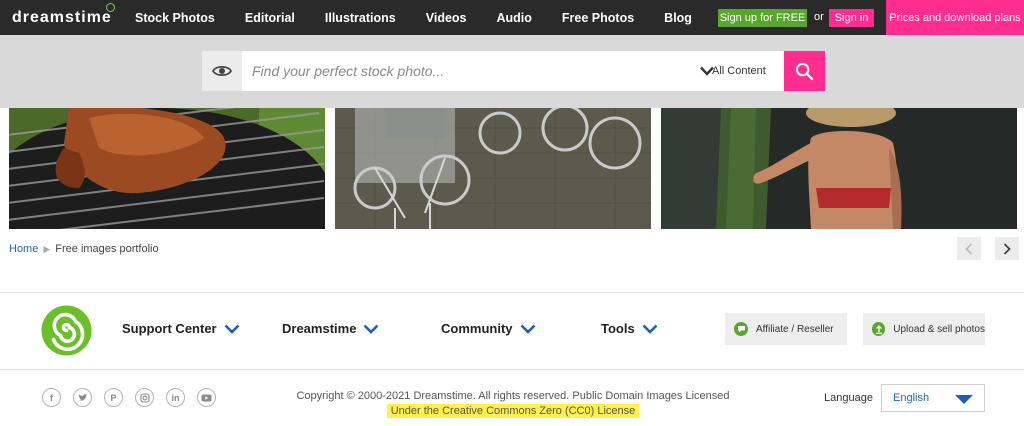 The width and height of the screenshot is (1024, 426). I want to click on next-page-button, so click(1007, 248).